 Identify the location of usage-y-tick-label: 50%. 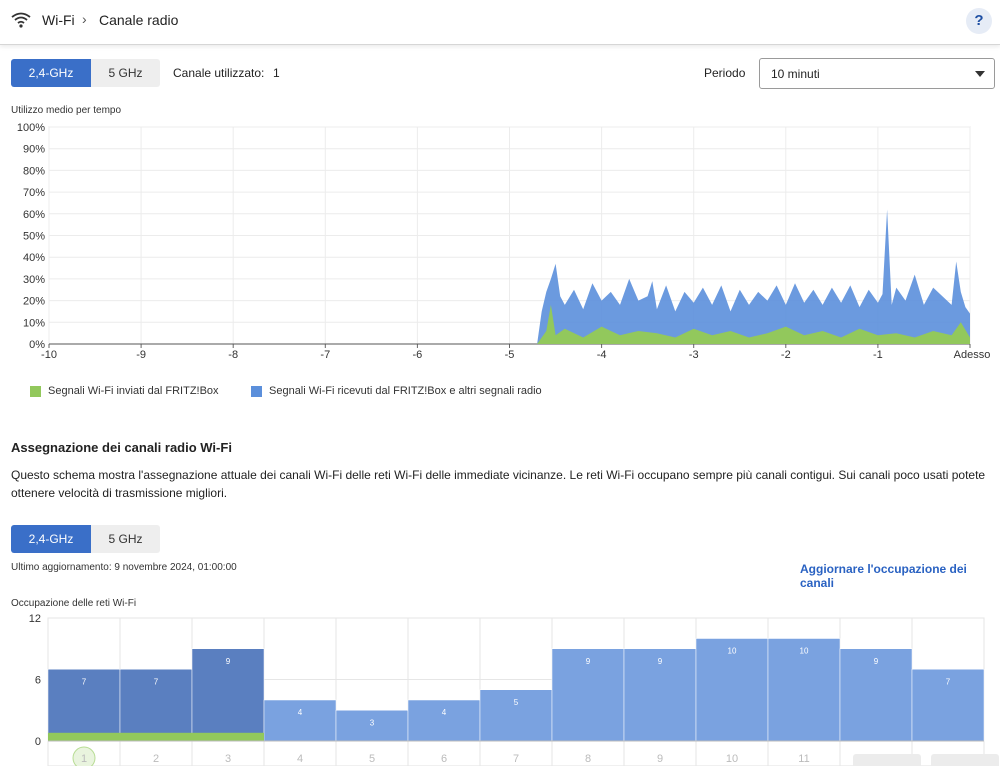
(34, 237).